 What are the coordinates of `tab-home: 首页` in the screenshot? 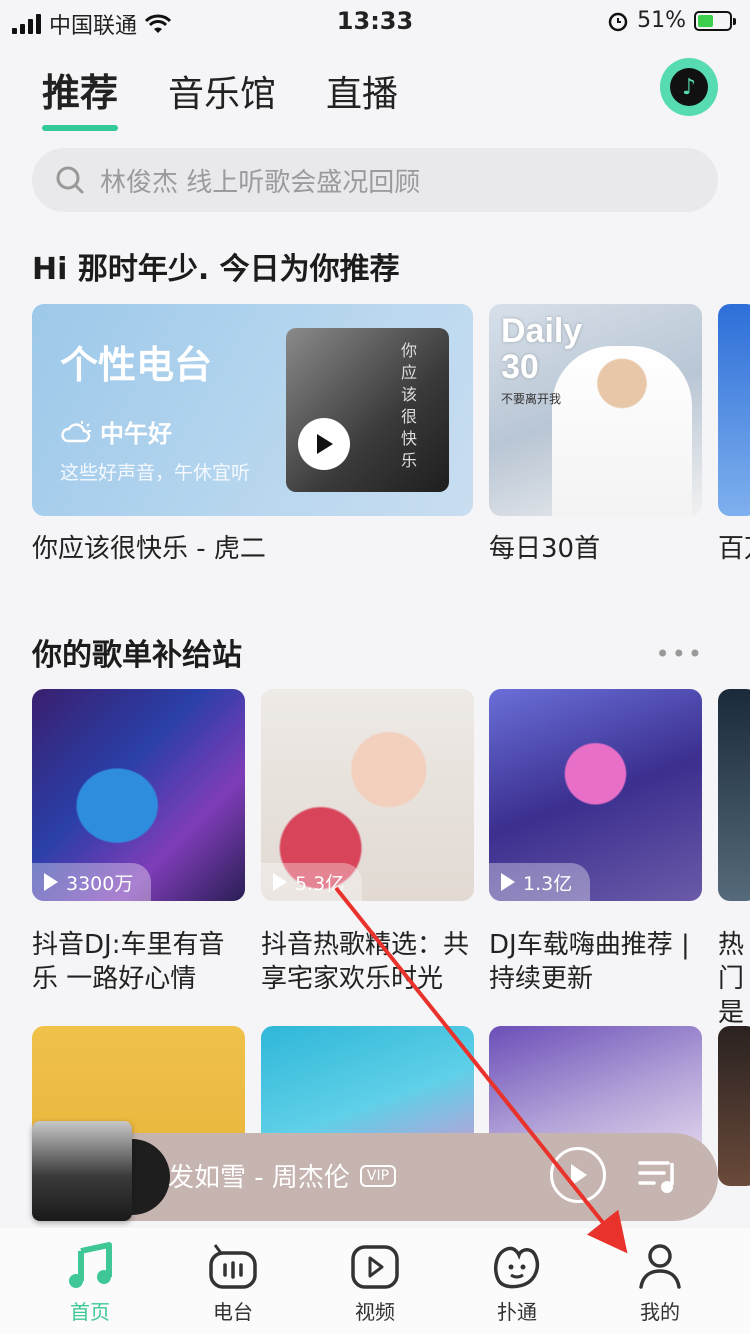 It's located at (90, 1280).